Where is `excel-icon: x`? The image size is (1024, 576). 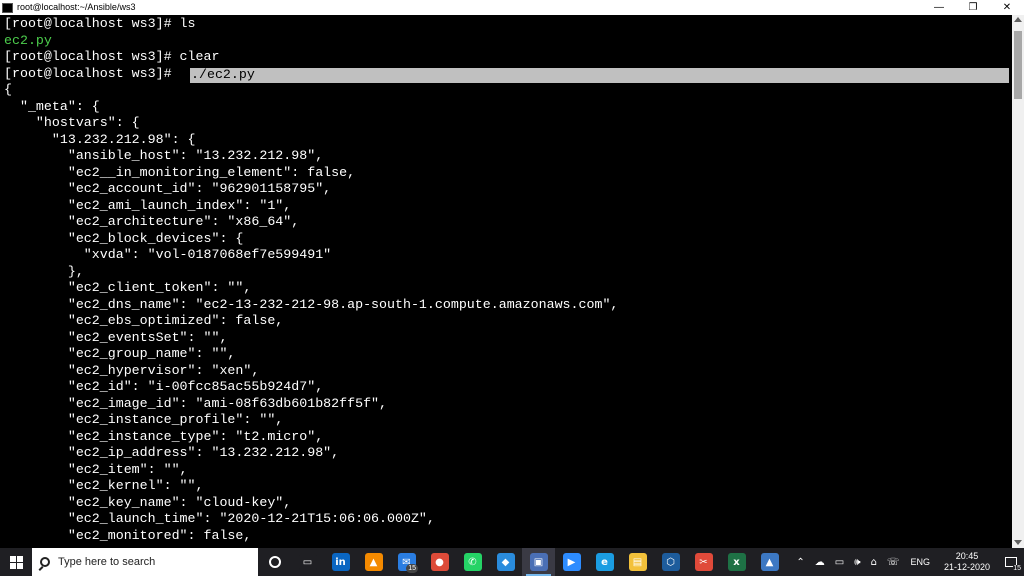
excel-icon: x is located at coordinates (736, 562).